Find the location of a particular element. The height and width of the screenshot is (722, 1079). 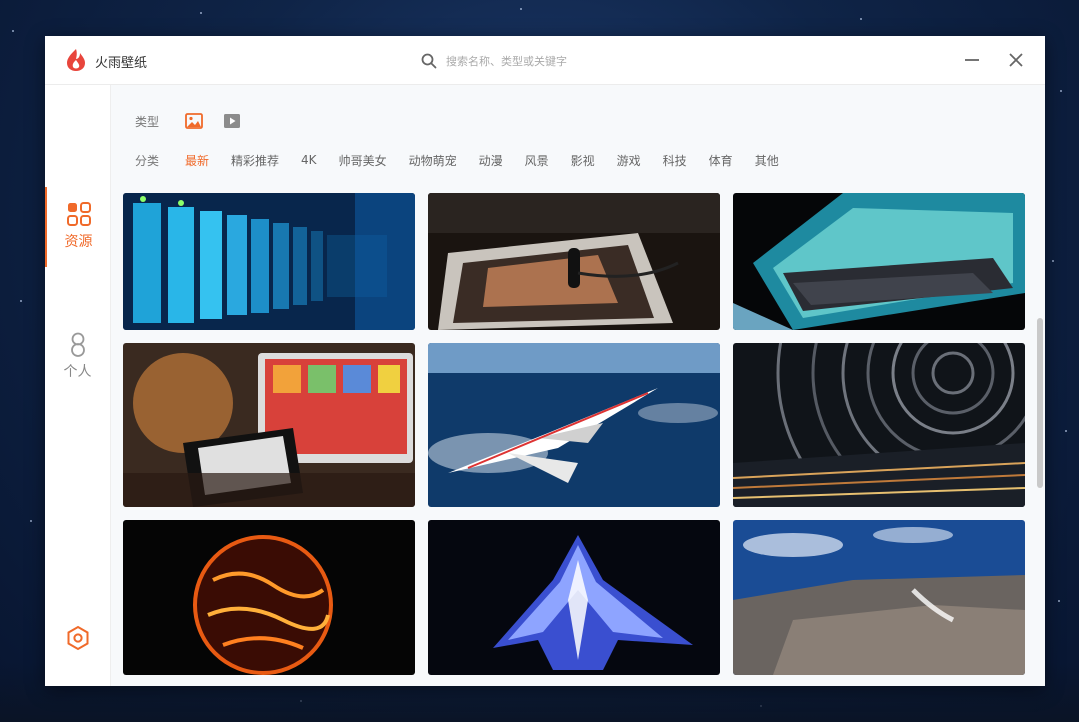

type-filter-row: 类型 is located at coordinates (198, 121).